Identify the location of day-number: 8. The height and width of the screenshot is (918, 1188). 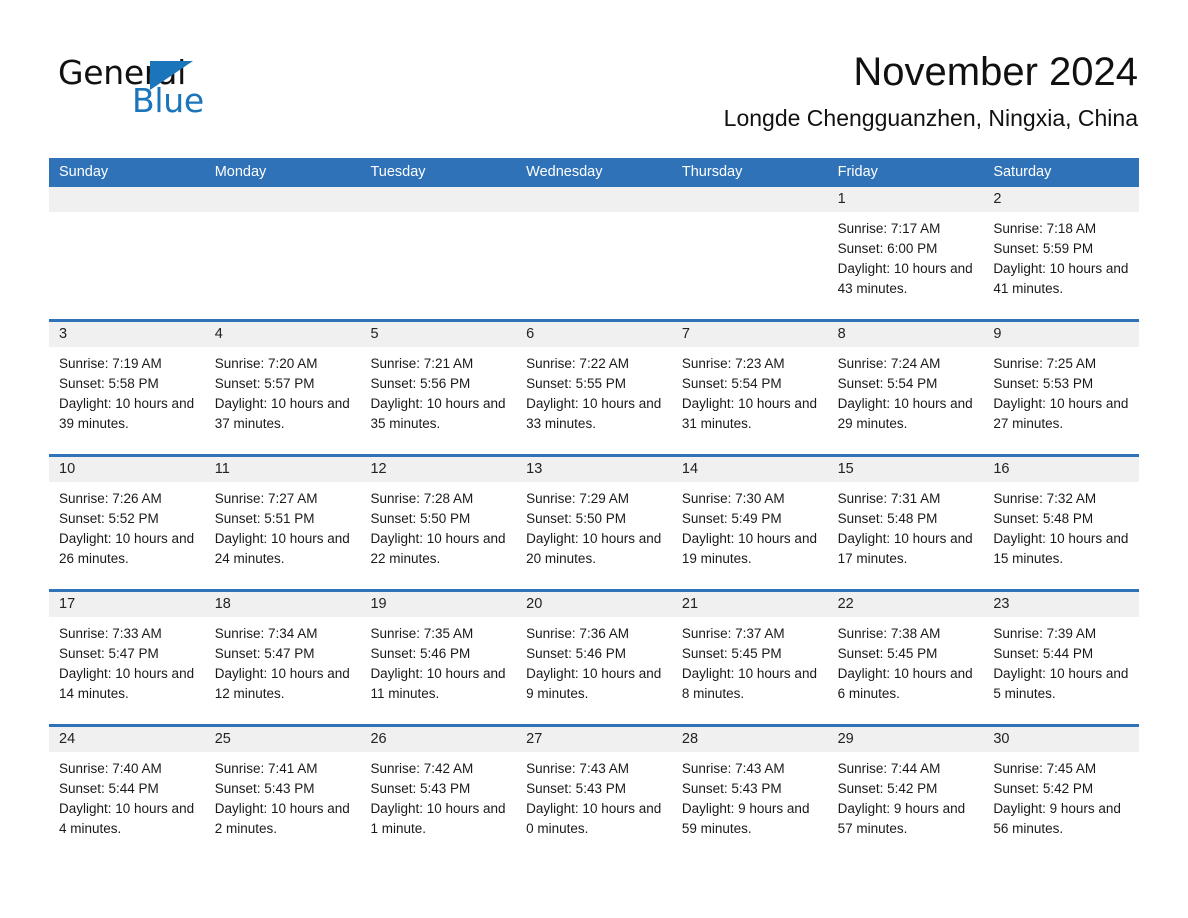
(905, 334).